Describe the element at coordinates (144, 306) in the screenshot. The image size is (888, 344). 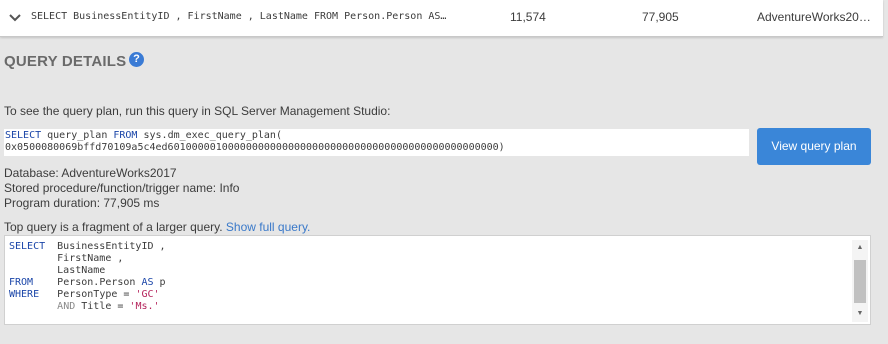
I see `code-string: 'Ms.'` at that location.